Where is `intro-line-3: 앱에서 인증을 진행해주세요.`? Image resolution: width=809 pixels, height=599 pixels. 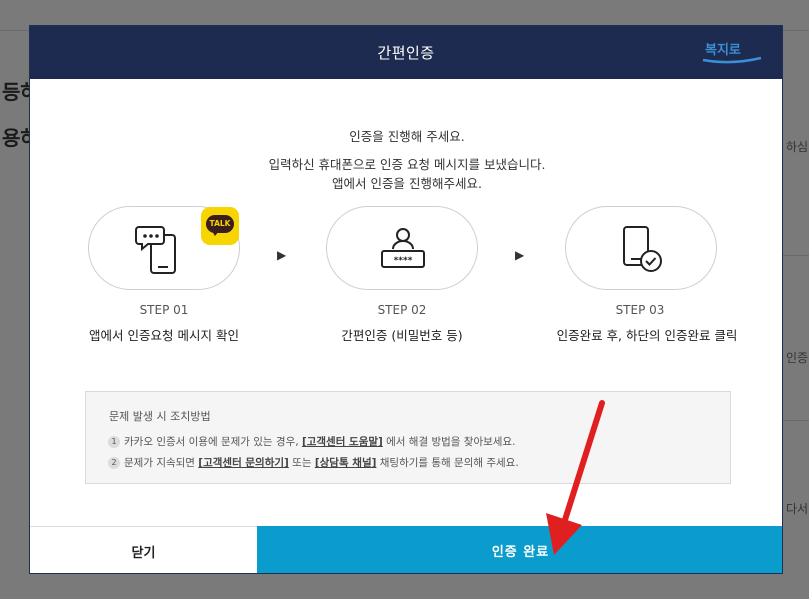
intro-line-3: 앱에서 인증을 진행해주세요. is located at coordinates (407, 183).